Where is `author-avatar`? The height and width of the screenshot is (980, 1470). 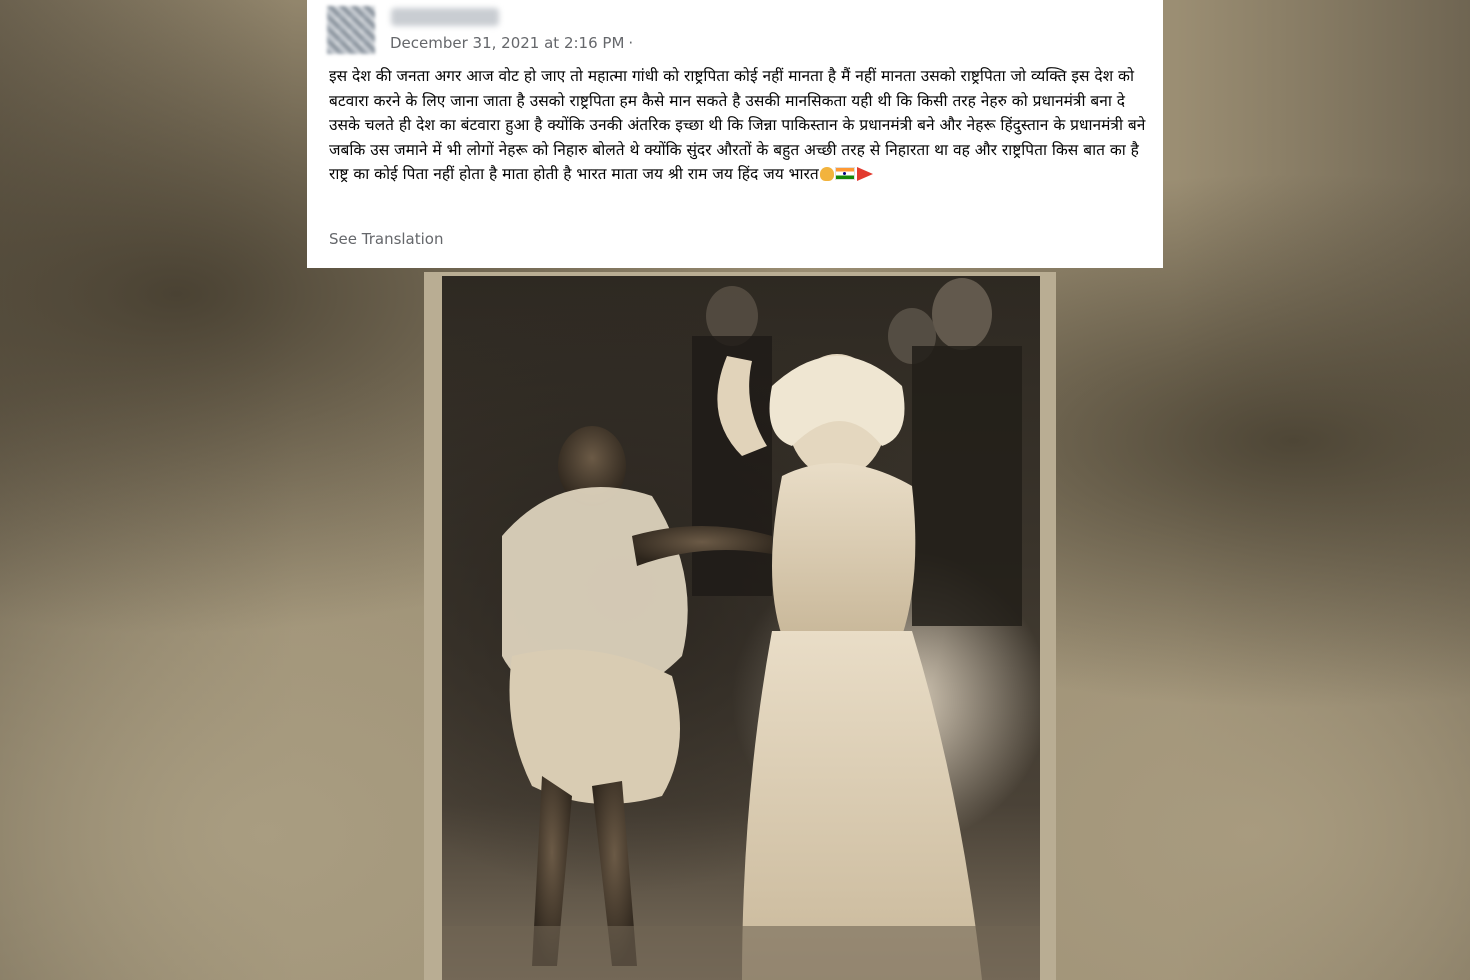
author-avatar is located at coordinates (351, 30).